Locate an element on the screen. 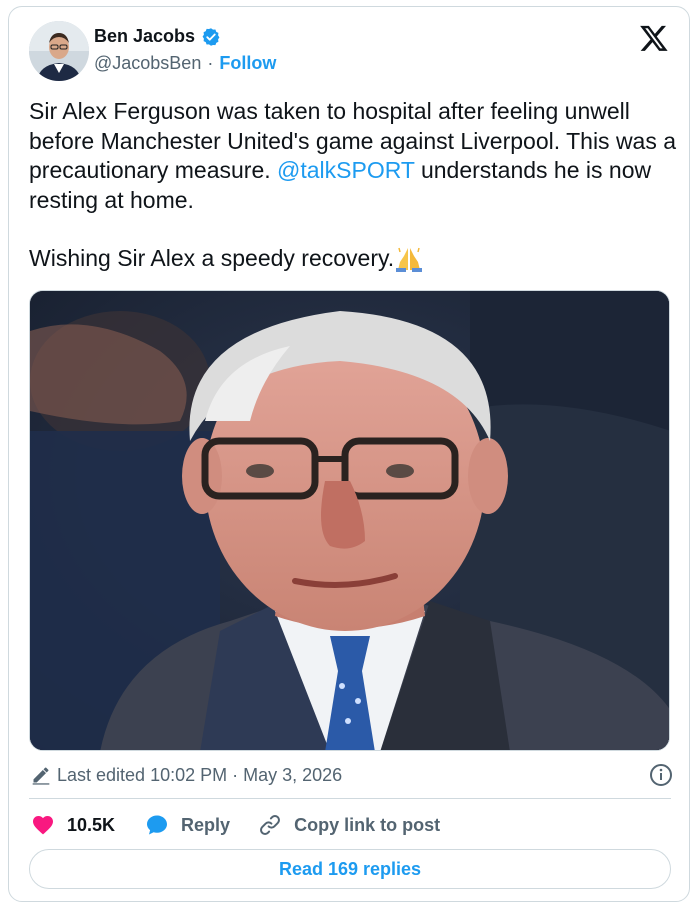 This screenshot has width=698, height=908. author-handle-row: @JacobsBen · Follow is located at coordinates (185, 63).